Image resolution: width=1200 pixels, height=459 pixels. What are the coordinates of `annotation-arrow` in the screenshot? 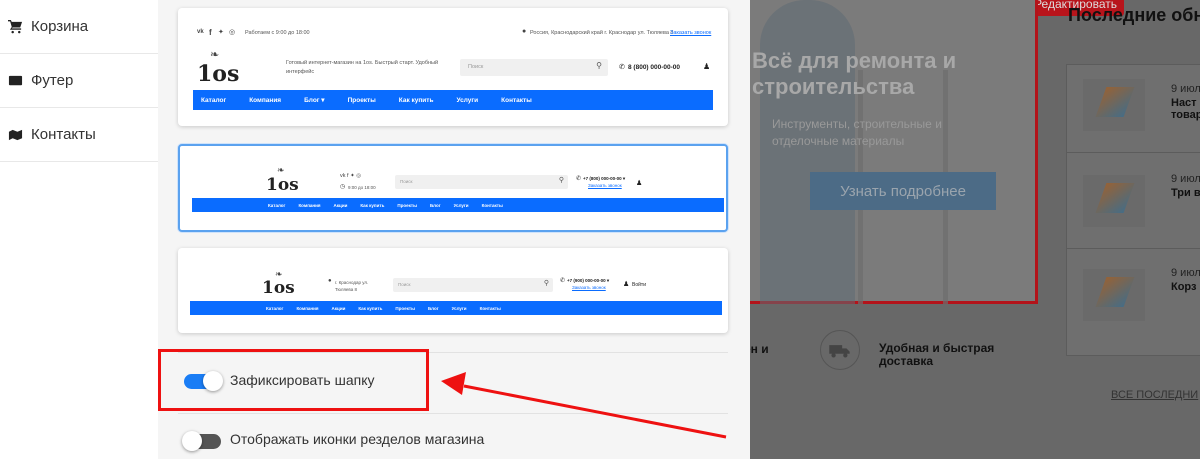 It's located at (584, 405).